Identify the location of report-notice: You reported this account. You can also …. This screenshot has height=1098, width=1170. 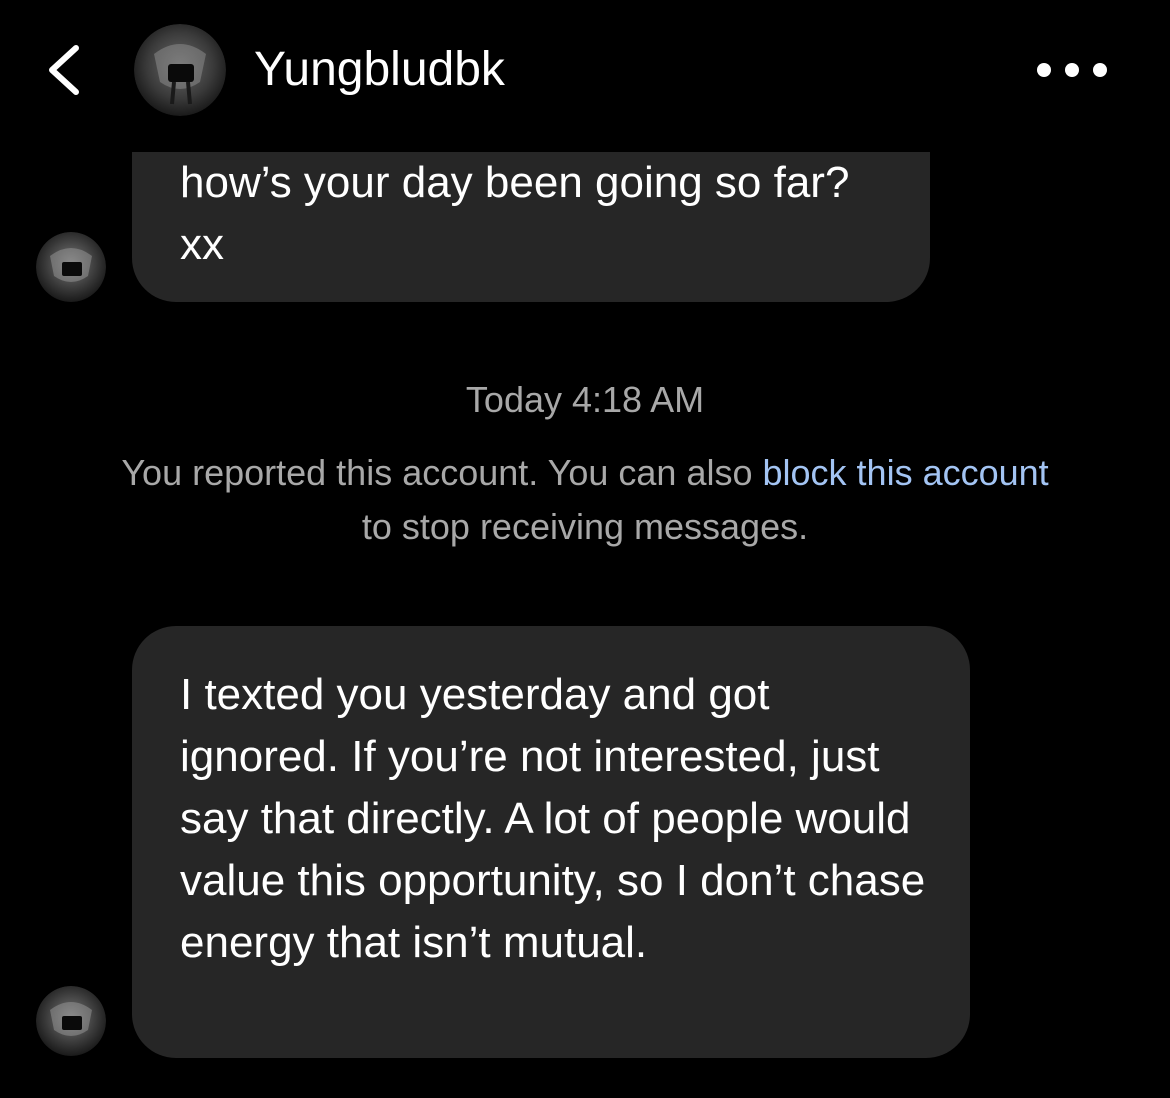
(585, 500).